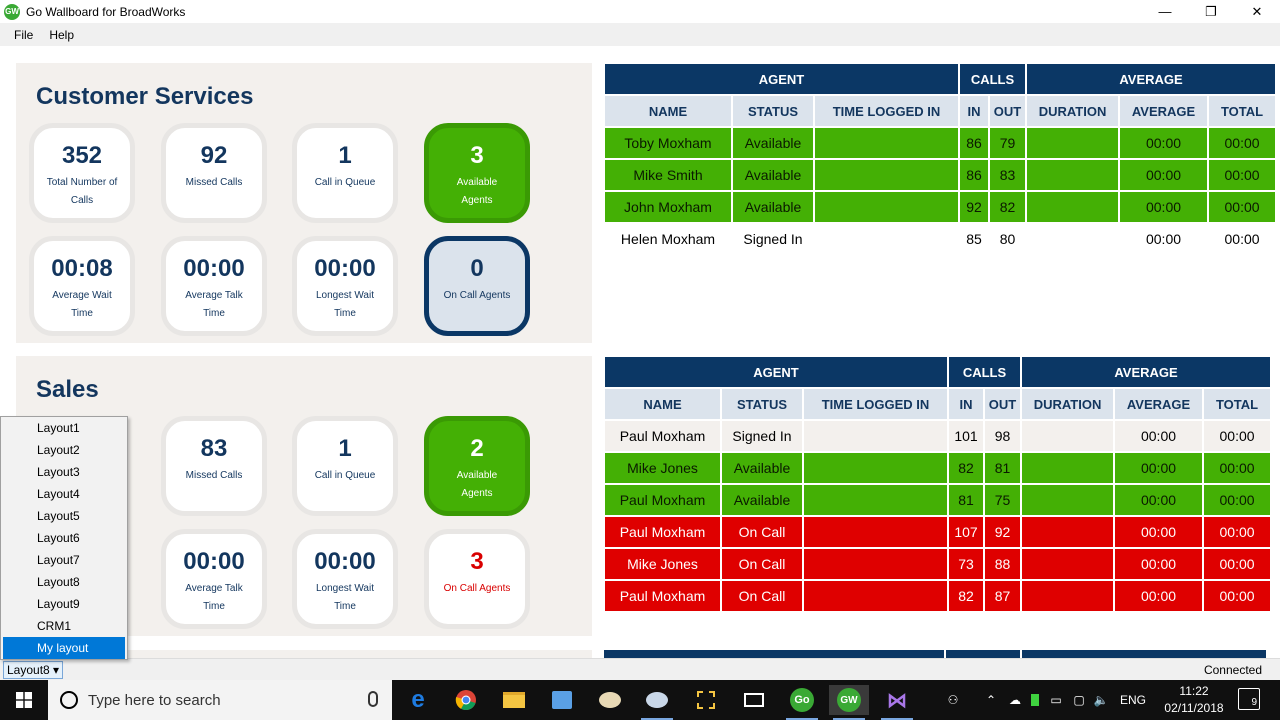 Image resolution: width=1280 pixels, height=720 pixels. I want to click on layout-option: CRM1, so click(64, 626).